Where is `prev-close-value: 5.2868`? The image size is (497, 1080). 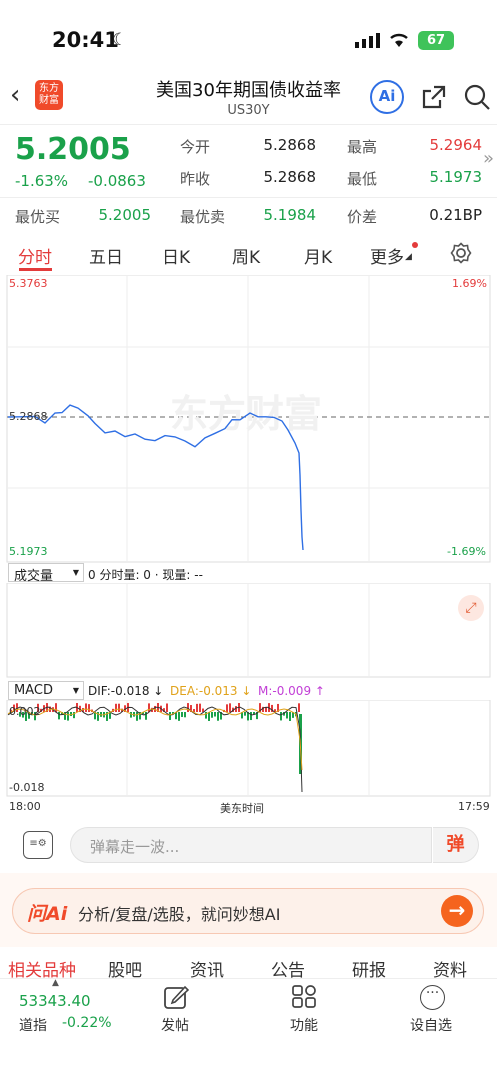
prev-close-value: 5.2868 is located at coordinates (290, 177).